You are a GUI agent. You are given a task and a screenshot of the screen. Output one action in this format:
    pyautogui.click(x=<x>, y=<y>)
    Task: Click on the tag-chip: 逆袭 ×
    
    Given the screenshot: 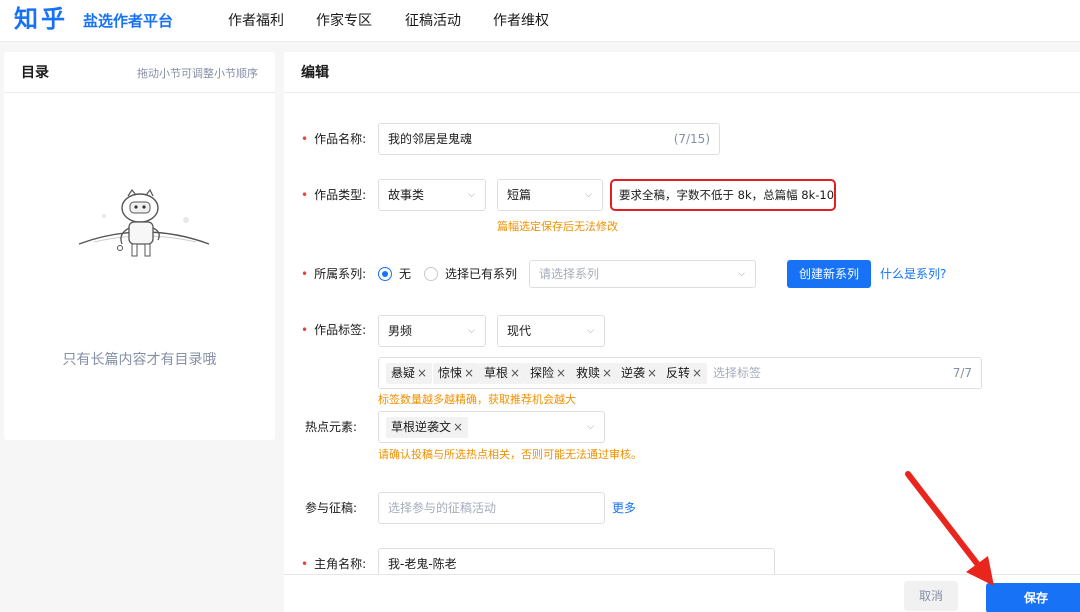 What is the action you would take?
    pyautogui.click(x=639, y=373)
    